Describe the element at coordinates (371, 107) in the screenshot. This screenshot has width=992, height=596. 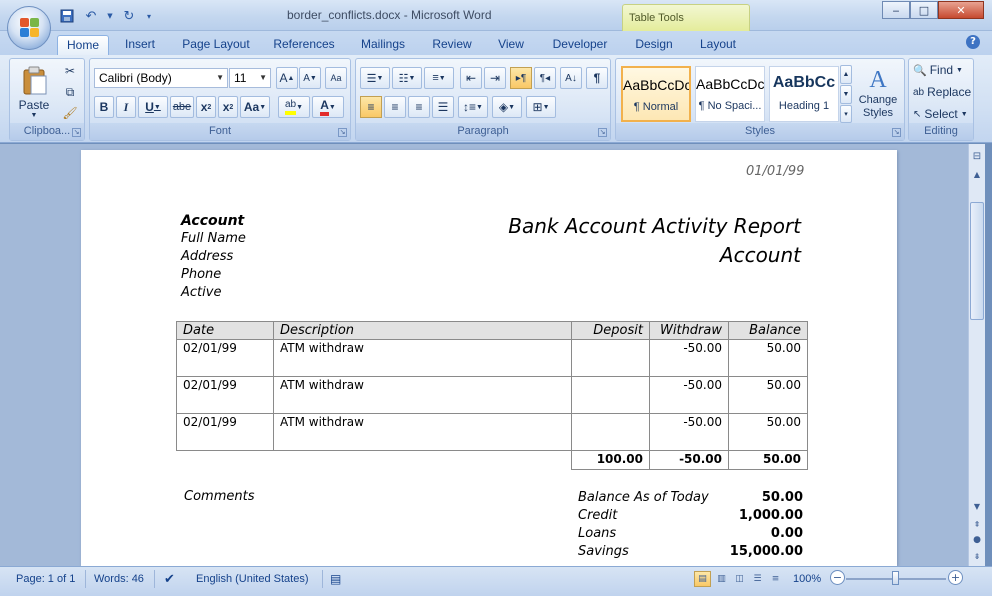
I see `align-left-button: ≡` at that location.